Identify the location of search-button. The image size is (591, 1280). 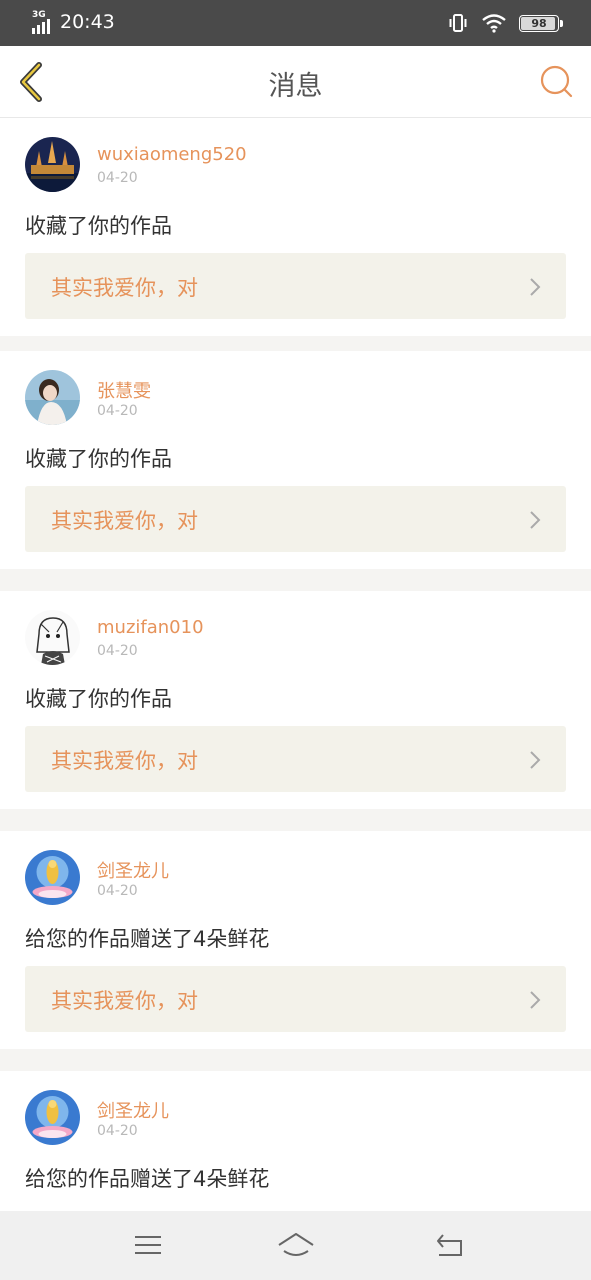
(557, 82).